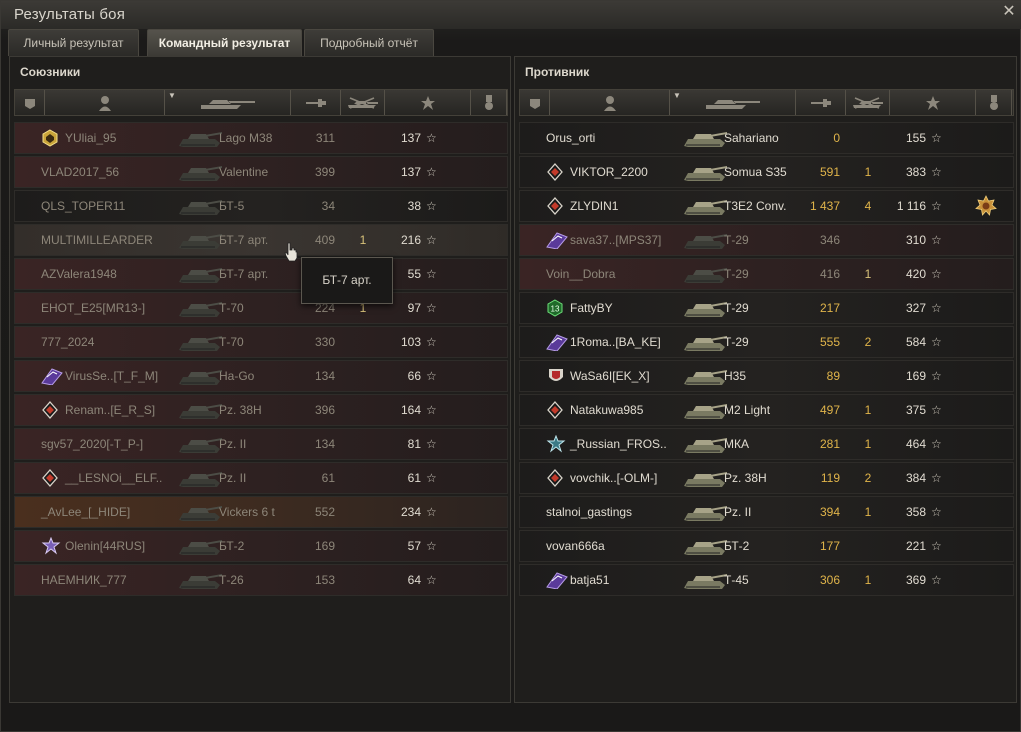 This screenshot has height=732, width=1021. Describe the element at coordinates (766, 240) in the screenshot. I see `player-row: sava37..[MPS37] Т-29 346 310 ☆` at that location.